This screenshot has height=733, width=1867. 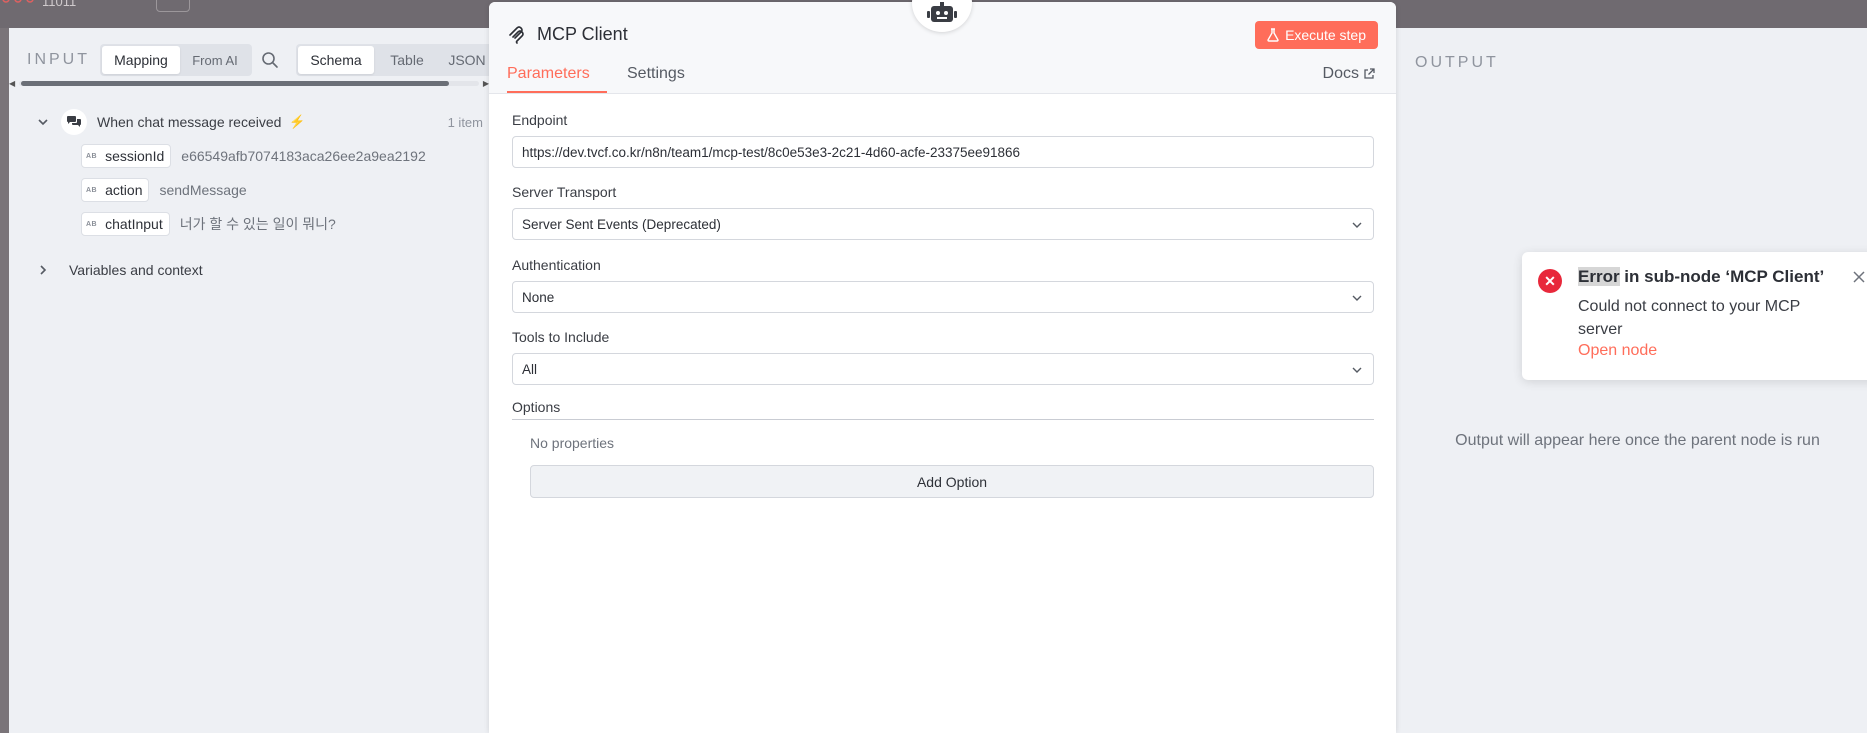 I want to click on node-type-badge, so click(x=942, y=16).